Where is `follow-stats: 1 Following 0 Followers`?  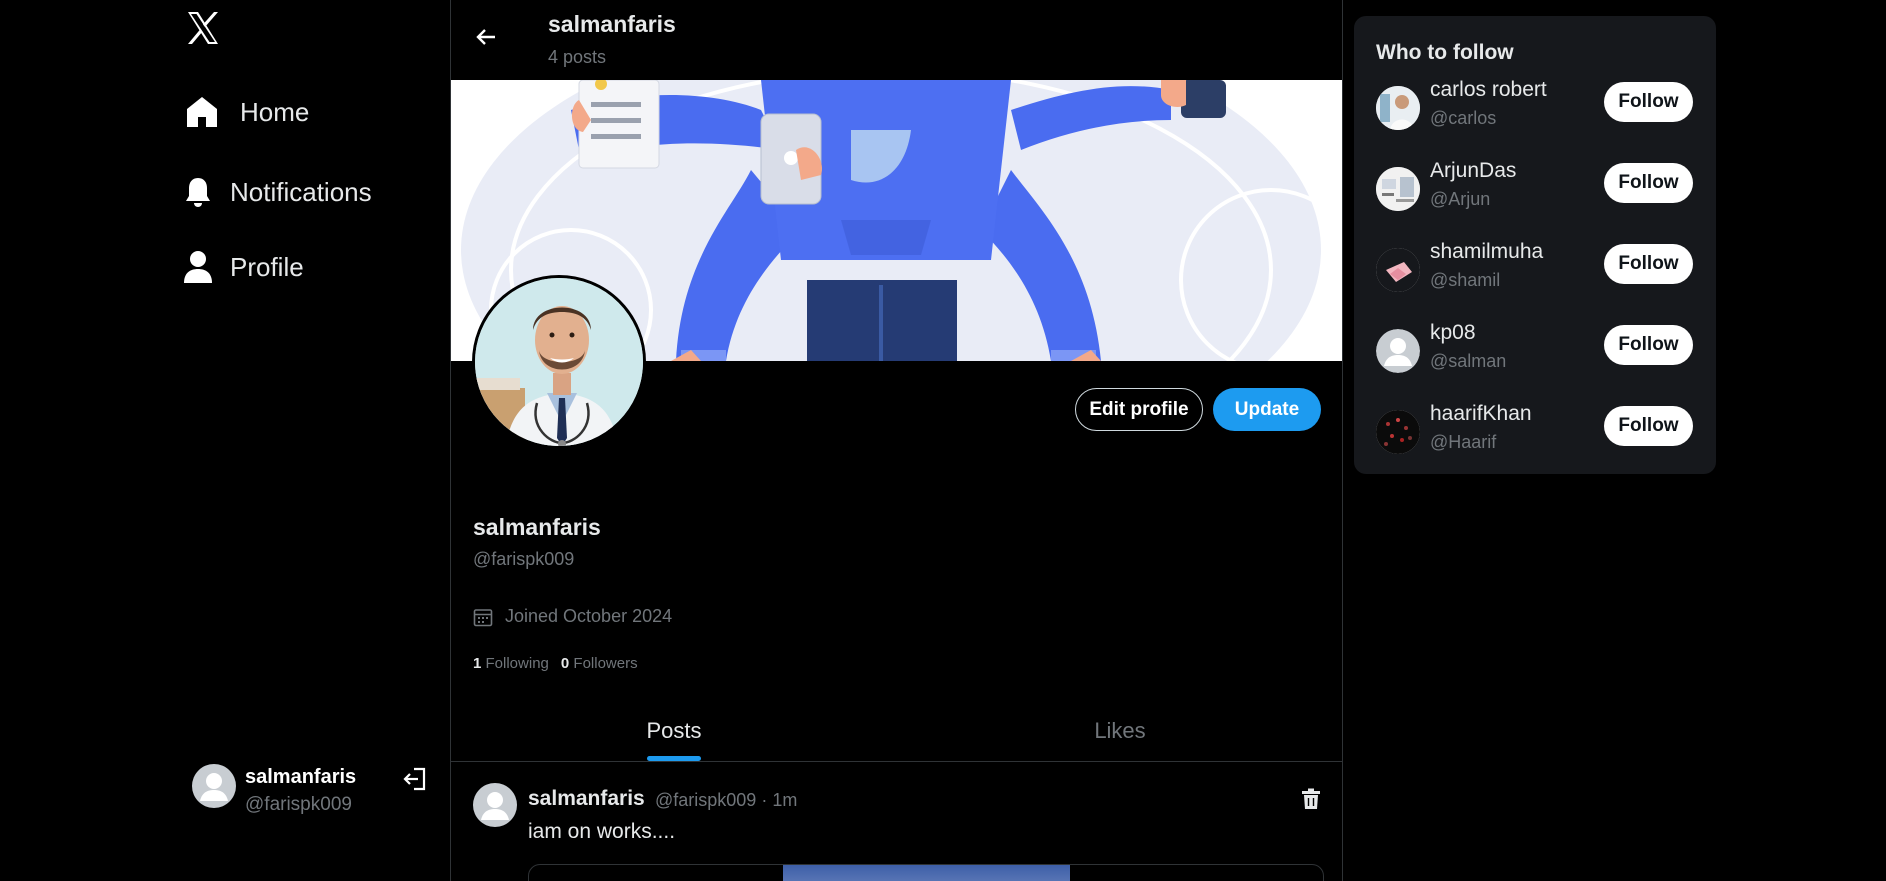
follow-stats: 1 Following 0 Followers is located at coordinates (555, 663).